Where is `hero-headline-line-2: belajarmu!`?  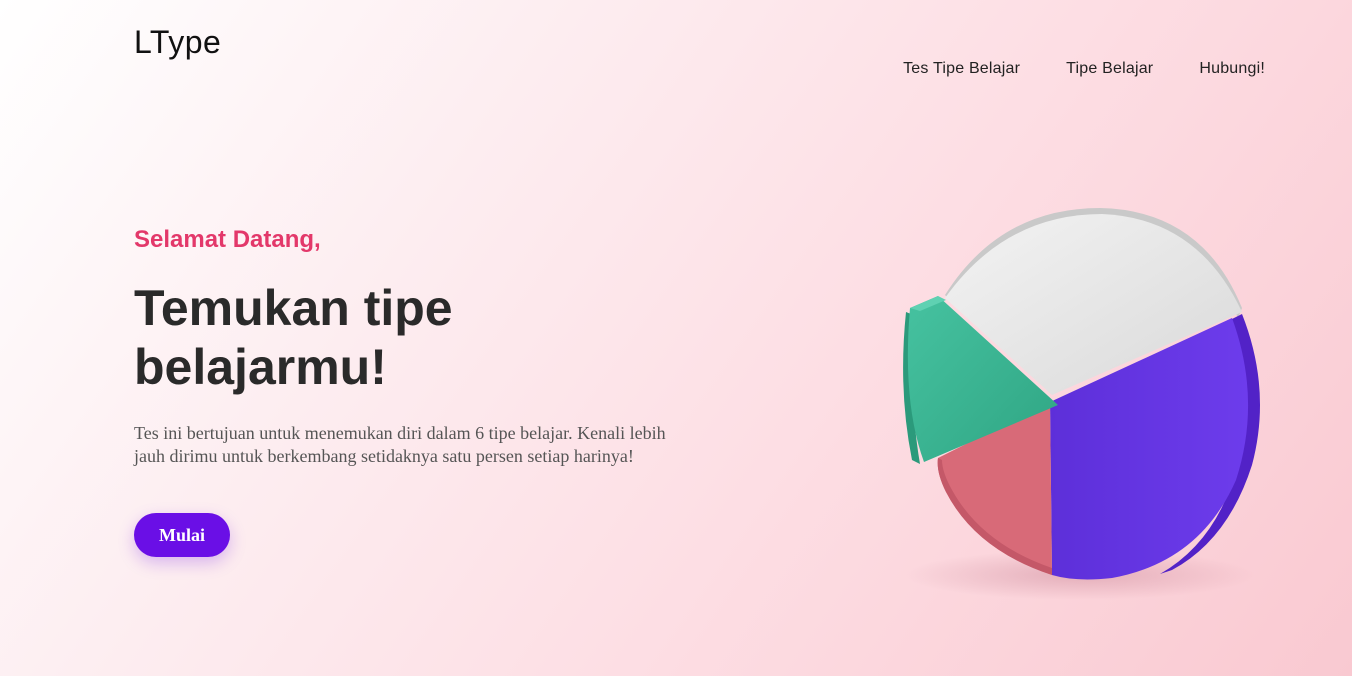 hero-headline-line-2: belajarmu! is located at coordinates (260, 367).